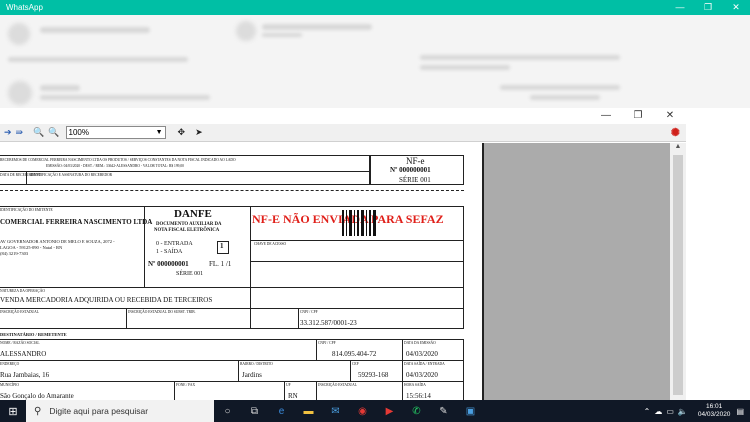  I want to click on endereco-label: ENDEREÇO, so click(10, 364).